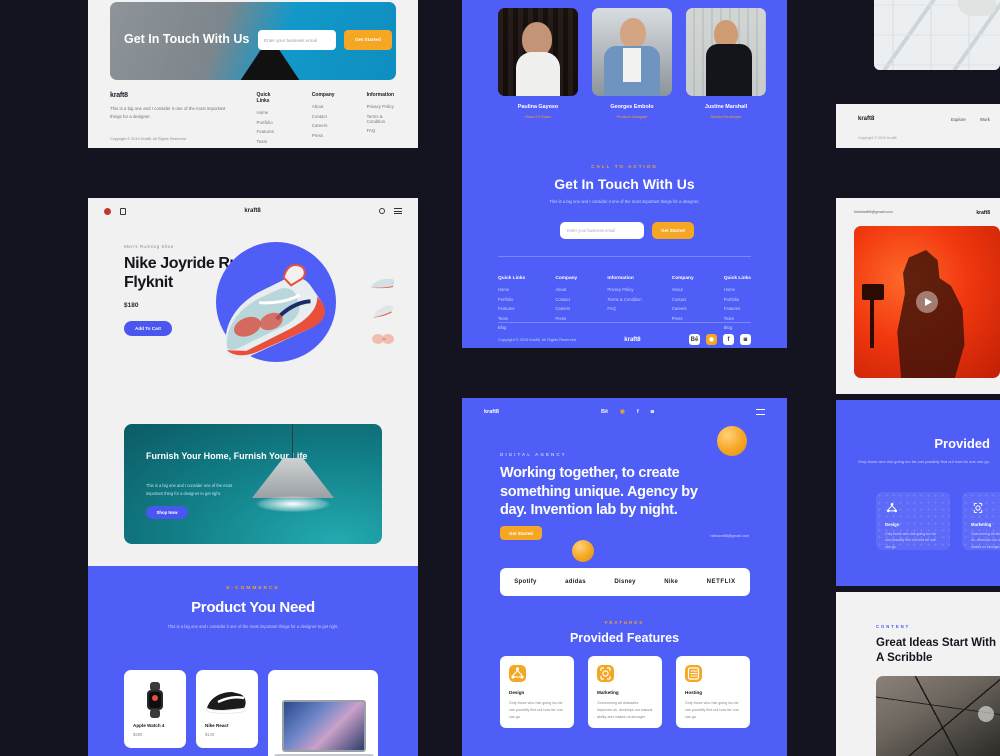  Describe the element at coordinates (620, 278) in the screenshot. I see `column-heading: Information` at that location.